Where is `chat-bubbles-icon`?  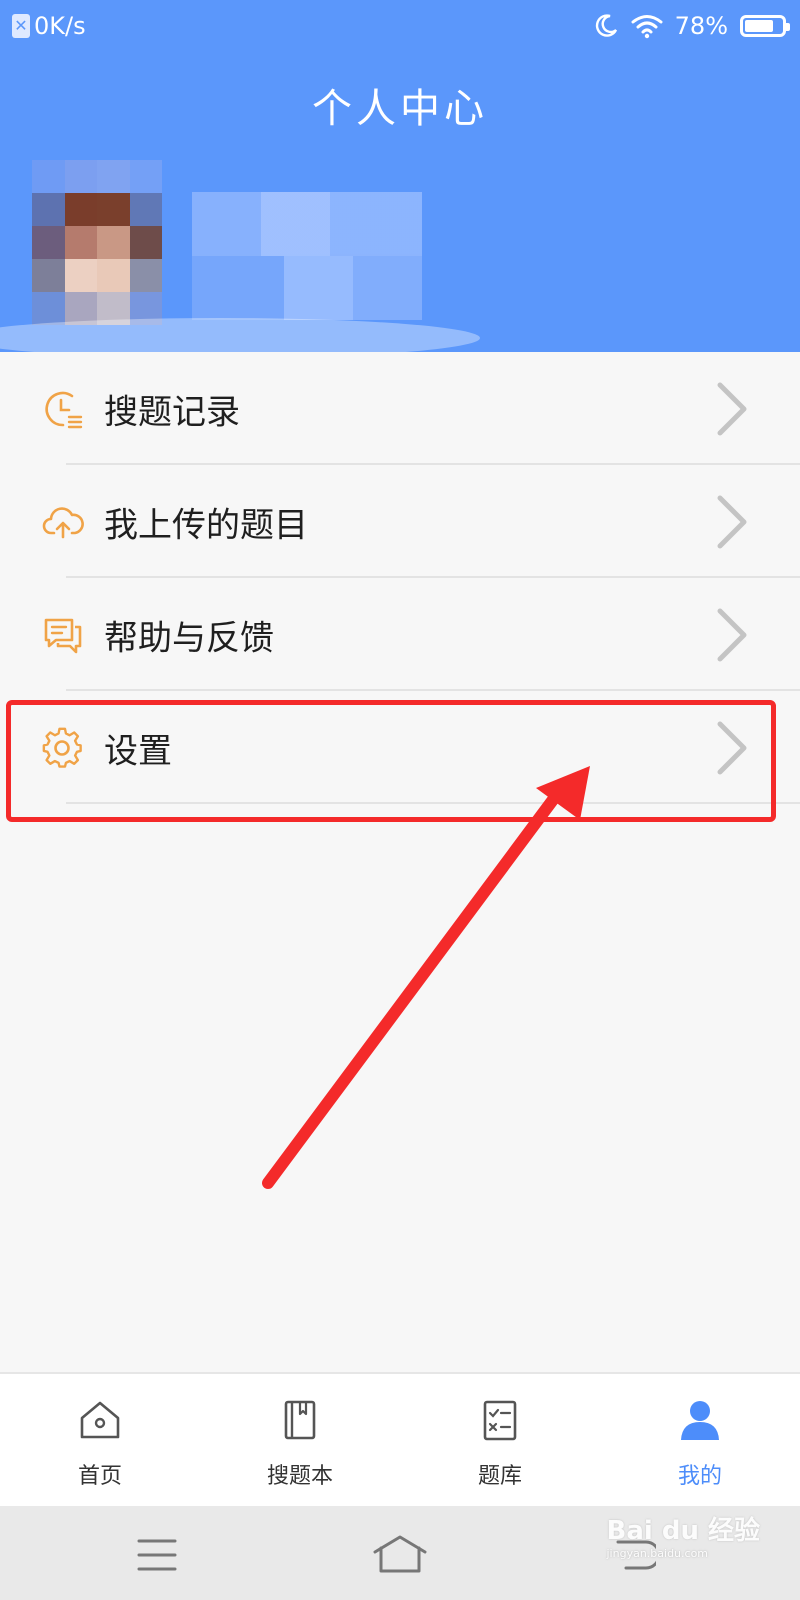 chat-bubbles-icon is located at coordinates (63, 635).